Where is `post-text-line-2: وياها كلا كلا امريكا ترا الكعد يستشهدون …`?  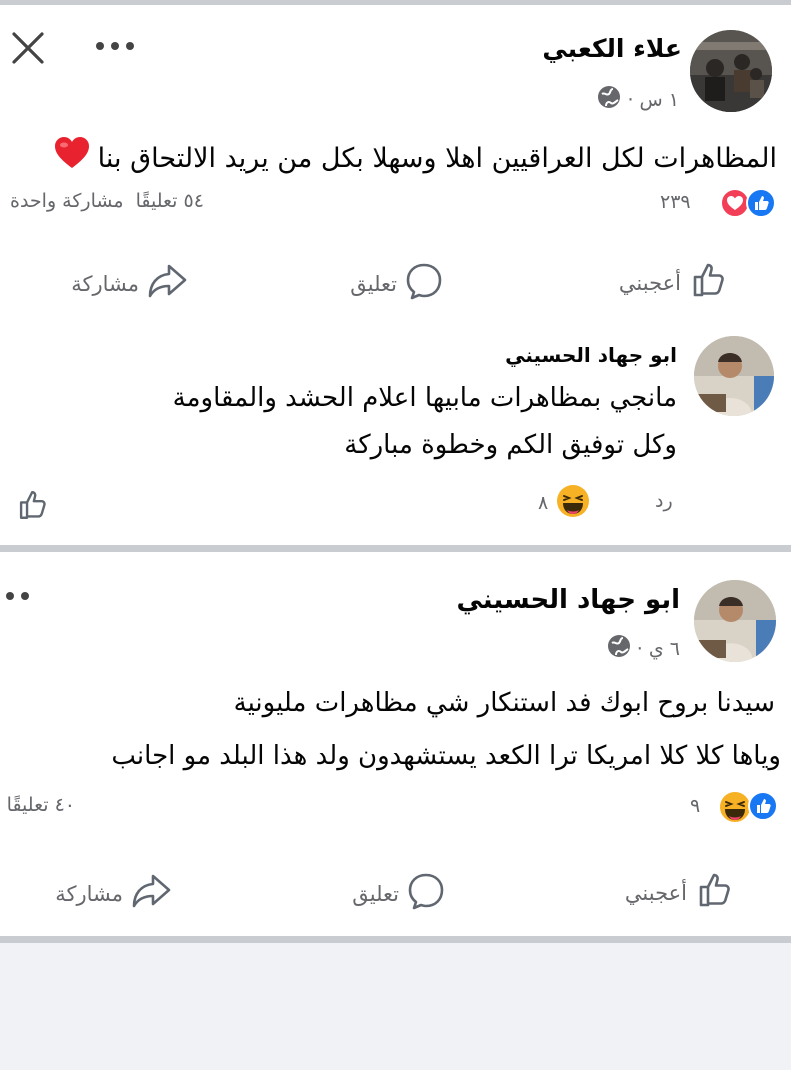
post-text-line-2: وياها كلا كلا امريكا ترا الكعد يستشهدون … is located at coordinates (446, 756).